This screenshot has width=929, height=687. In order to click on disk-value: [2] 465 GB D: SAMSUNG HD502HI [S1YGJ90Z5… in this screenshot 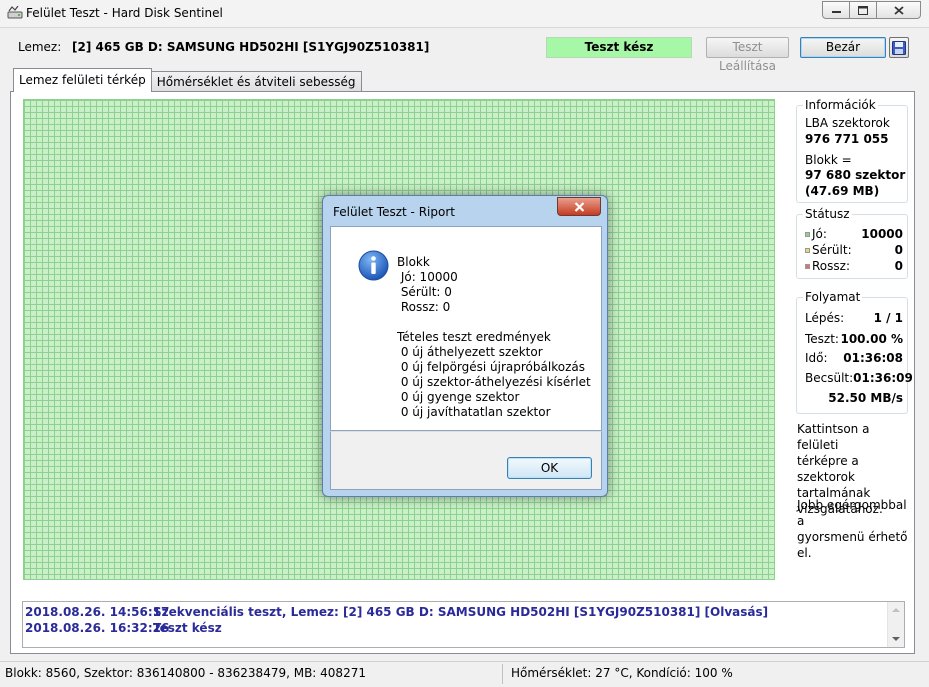, I will do `click(251, 47)`.